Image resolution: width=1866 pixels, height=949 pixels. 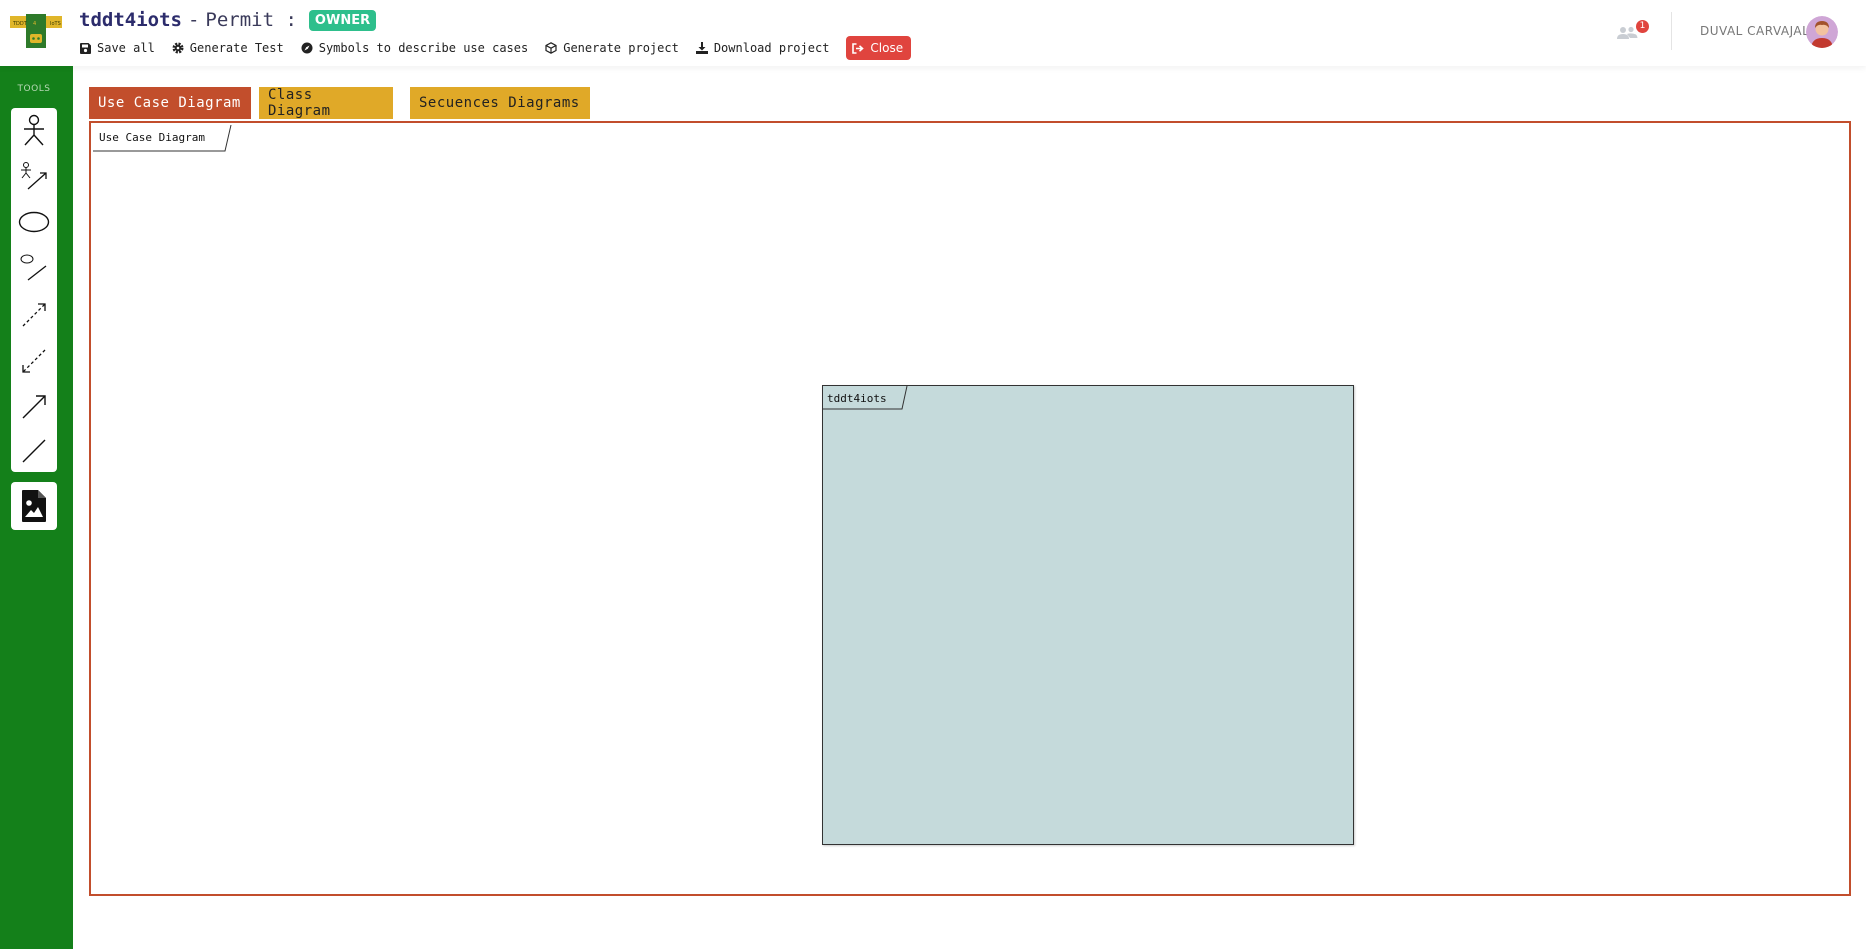 I want to click on close-label: Close, so click(x=887, y=48).